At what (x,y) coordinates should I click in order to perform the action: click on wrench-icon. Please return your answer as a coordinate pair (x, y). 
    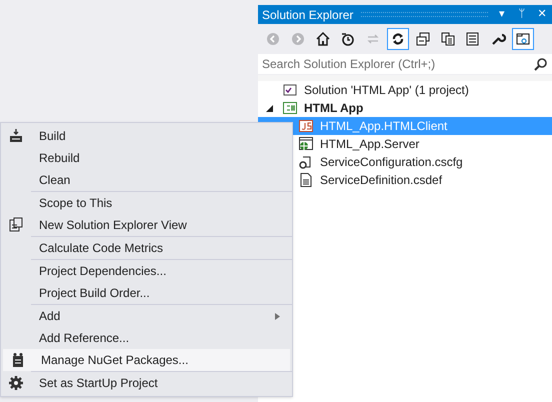
    Looking at the image, I should click on (498, 39).